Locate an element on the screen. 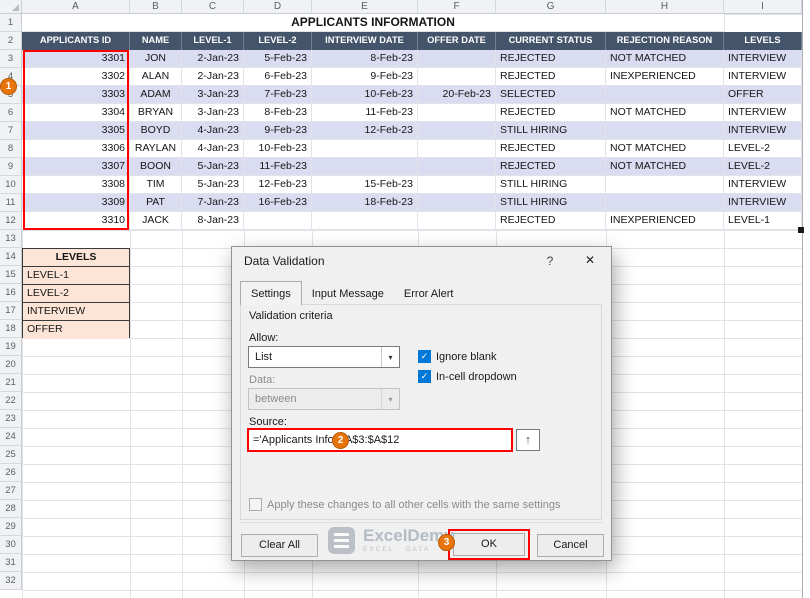 The height and width of the screenshot is (598, 810). cell-F11 is located at coordinates (457, 203).